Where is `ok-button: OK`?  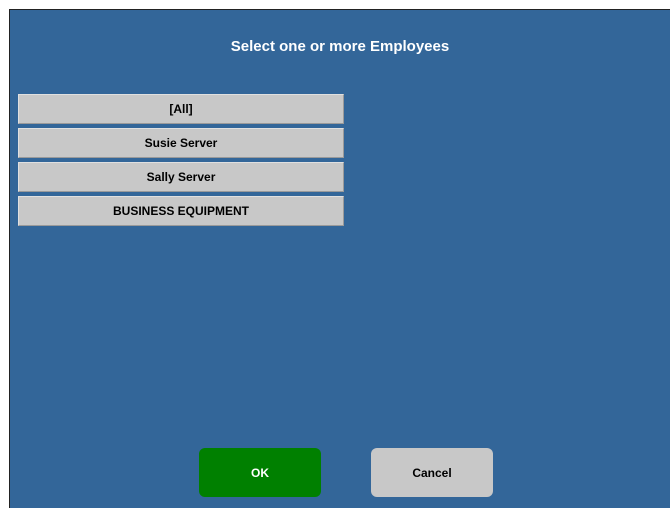
ok-button: OK is located at coordinates (260, 472).